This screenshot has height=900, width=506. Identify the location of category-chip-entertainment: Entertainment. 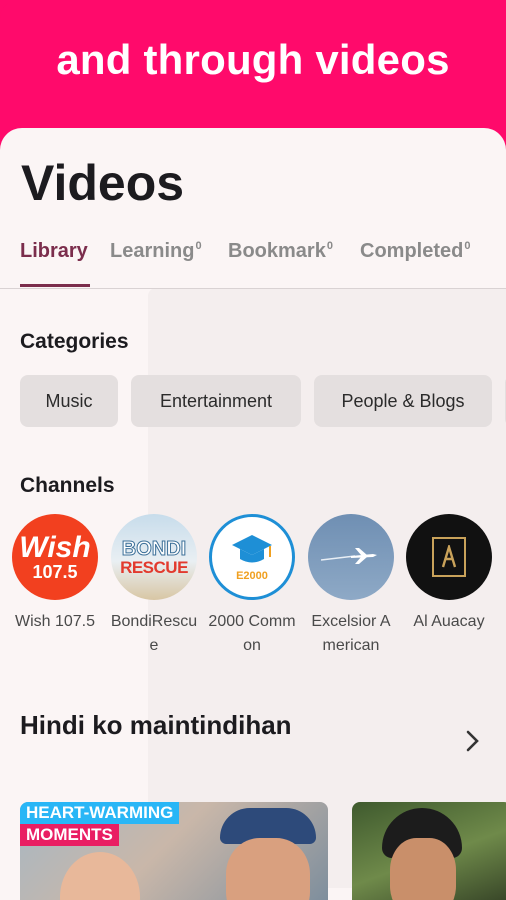
(216, 401).